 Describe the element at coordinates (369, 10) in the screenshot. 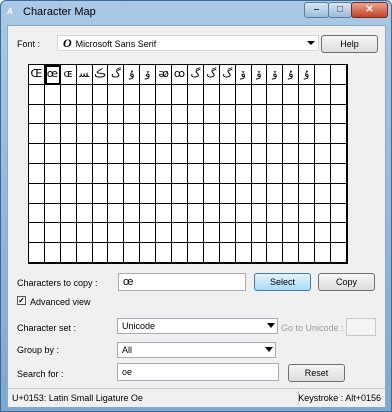

I see `close-button: ✕` at that location.